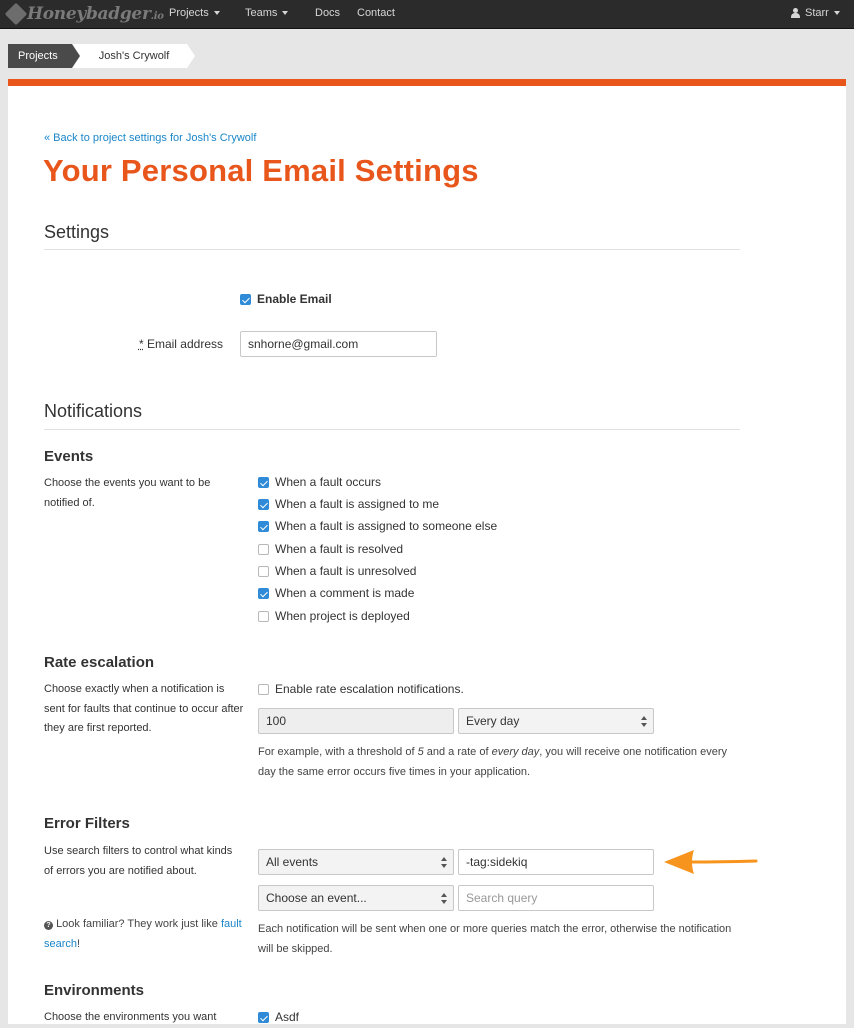 The image size is (854, 1028). Describe the element at coordinates (376, 13) in the screenshot. I see `nav-contact: Contact` at that location.